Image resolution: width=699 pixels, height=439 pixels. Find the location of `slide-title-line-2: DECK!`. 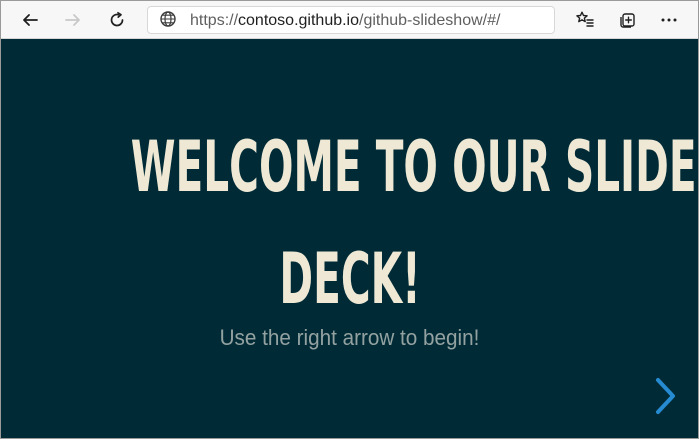

slide-title-line-2: DECK! is located at coordinates (350, 279).